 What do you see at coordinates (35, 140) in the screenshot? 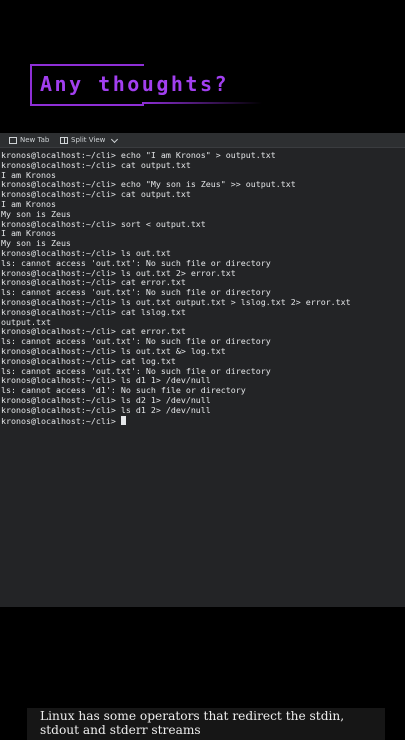
I see `new-tab-label: New Tab` at bounding box center [35, 140].